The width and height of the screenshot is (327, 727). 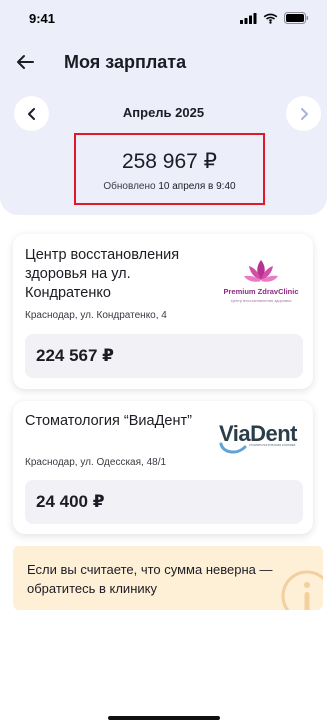 I want to click on total-salary-highlight: 258 967 ₽ Обновлено 10 апреля в 9:40, so click(x=169, y=169).